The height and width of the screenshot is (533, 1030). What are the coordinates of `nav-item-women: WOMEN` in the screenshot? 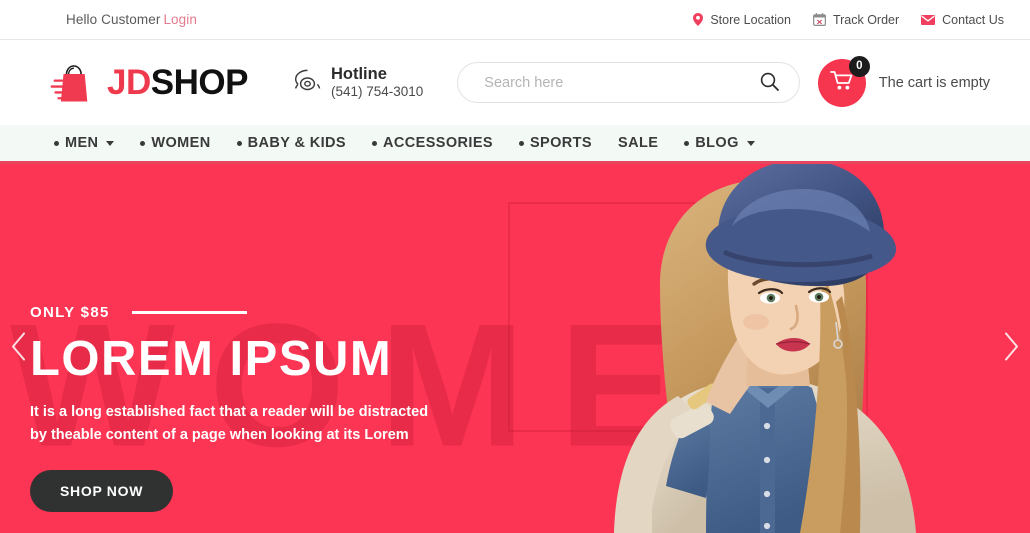 It's located at (175, 143).